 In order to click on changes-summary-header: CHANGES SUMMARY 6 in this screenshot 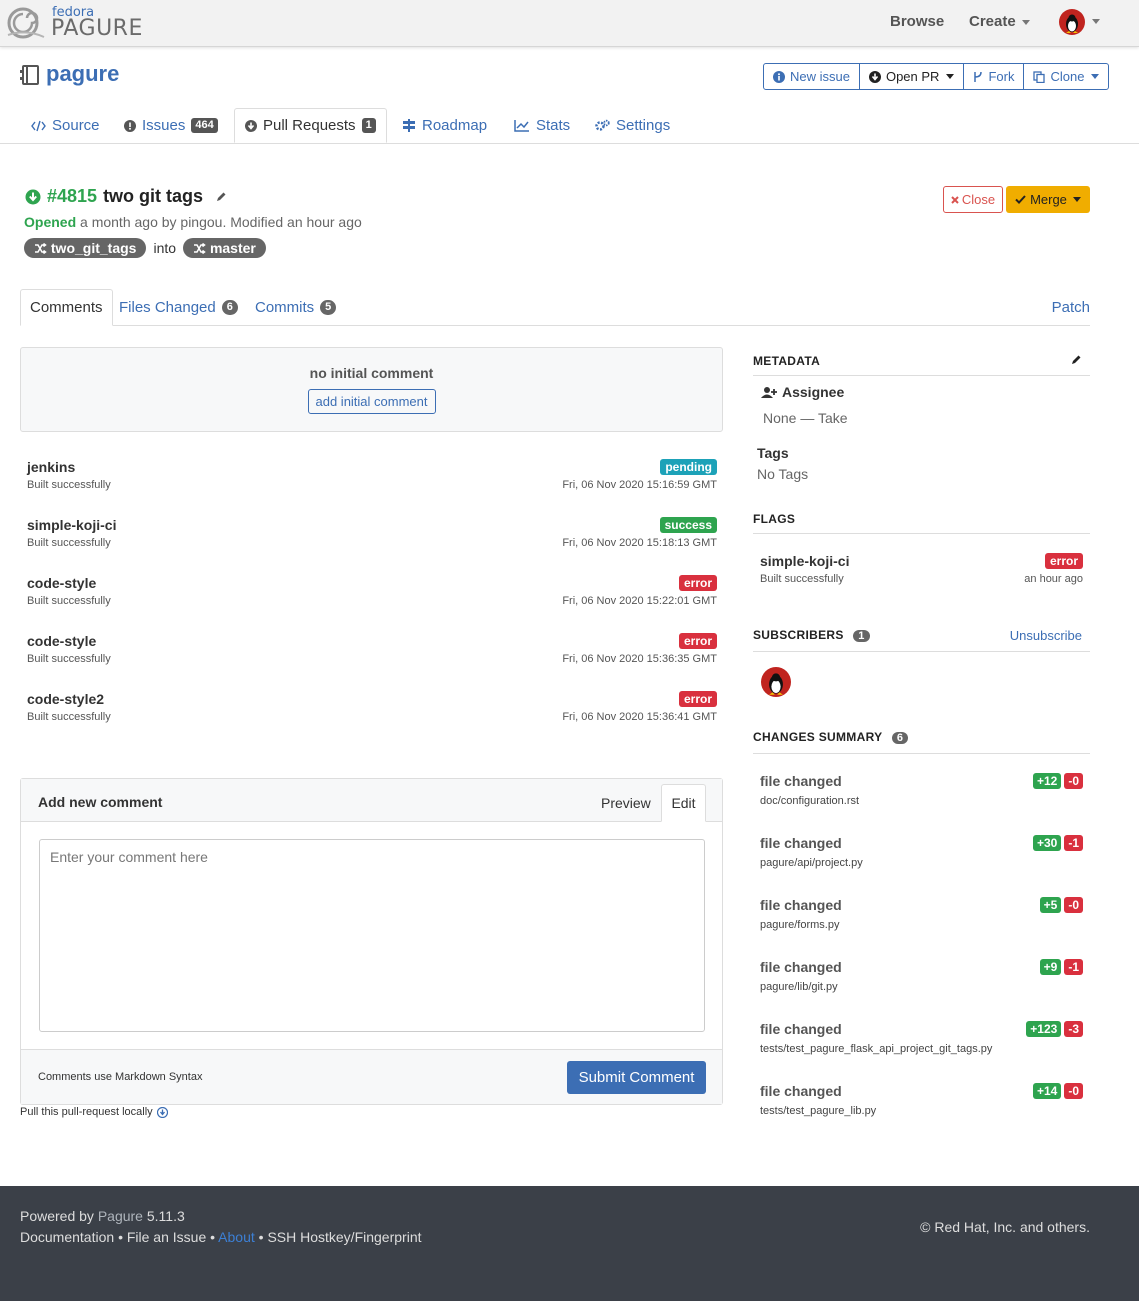, I will do `click(921, 742)`.